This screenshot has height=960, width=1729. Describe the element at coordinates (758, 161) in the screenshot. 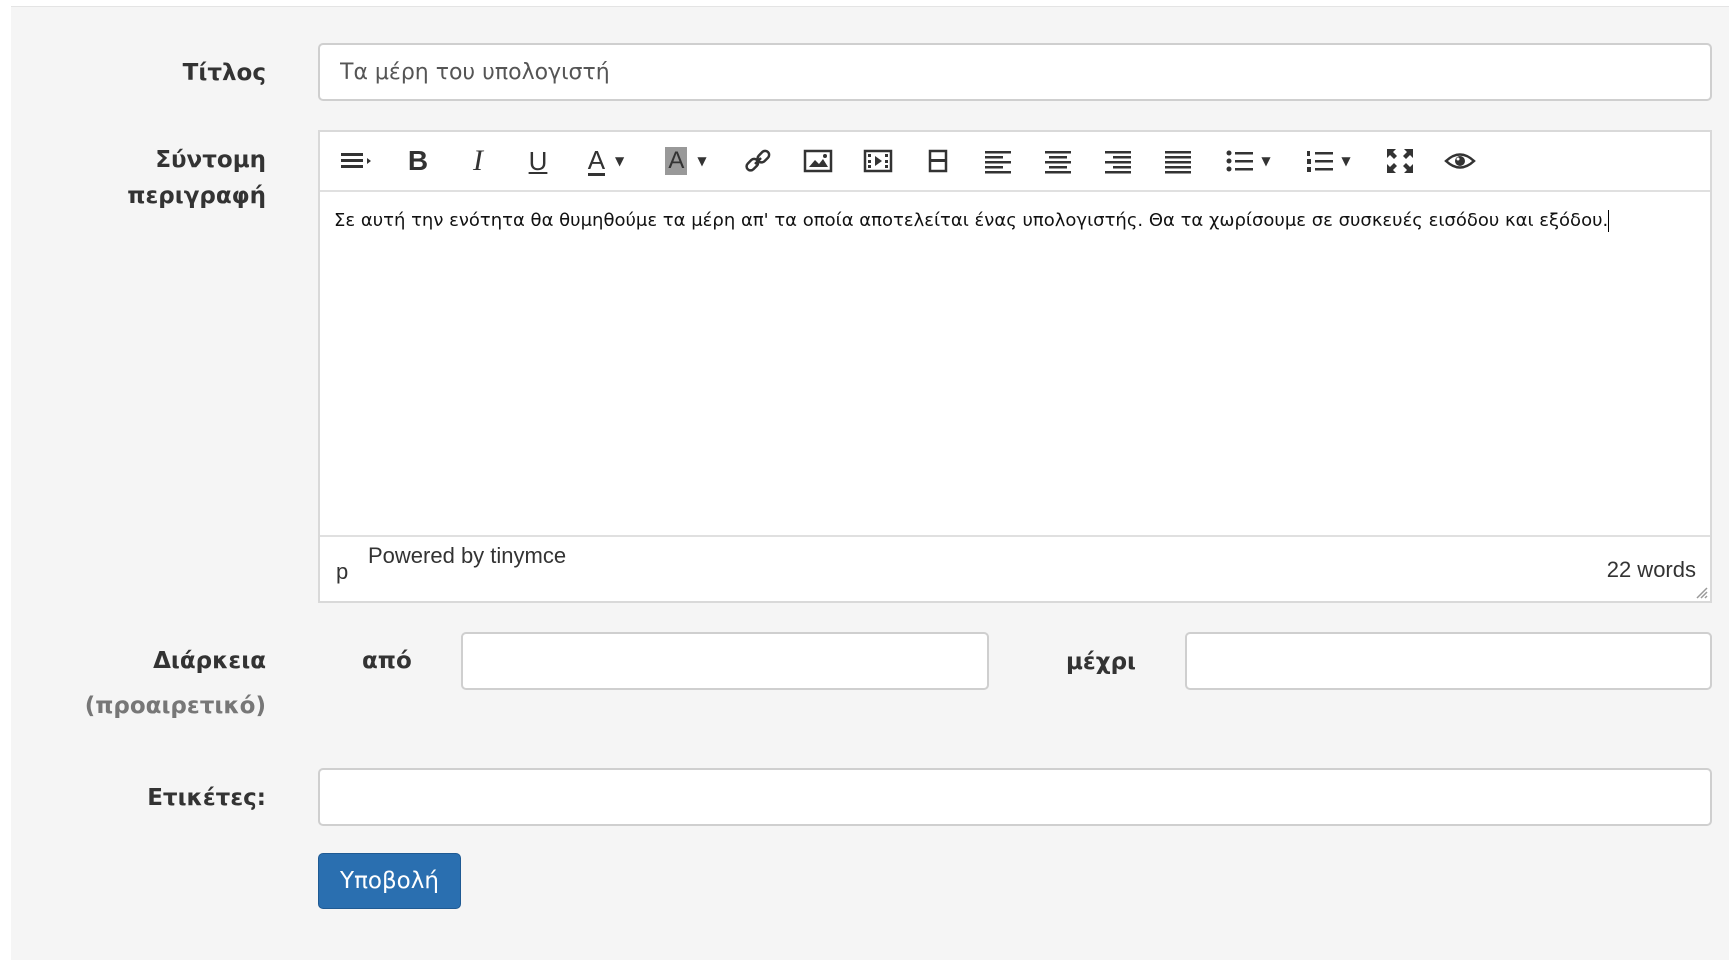

I see `link-icon` at that location.